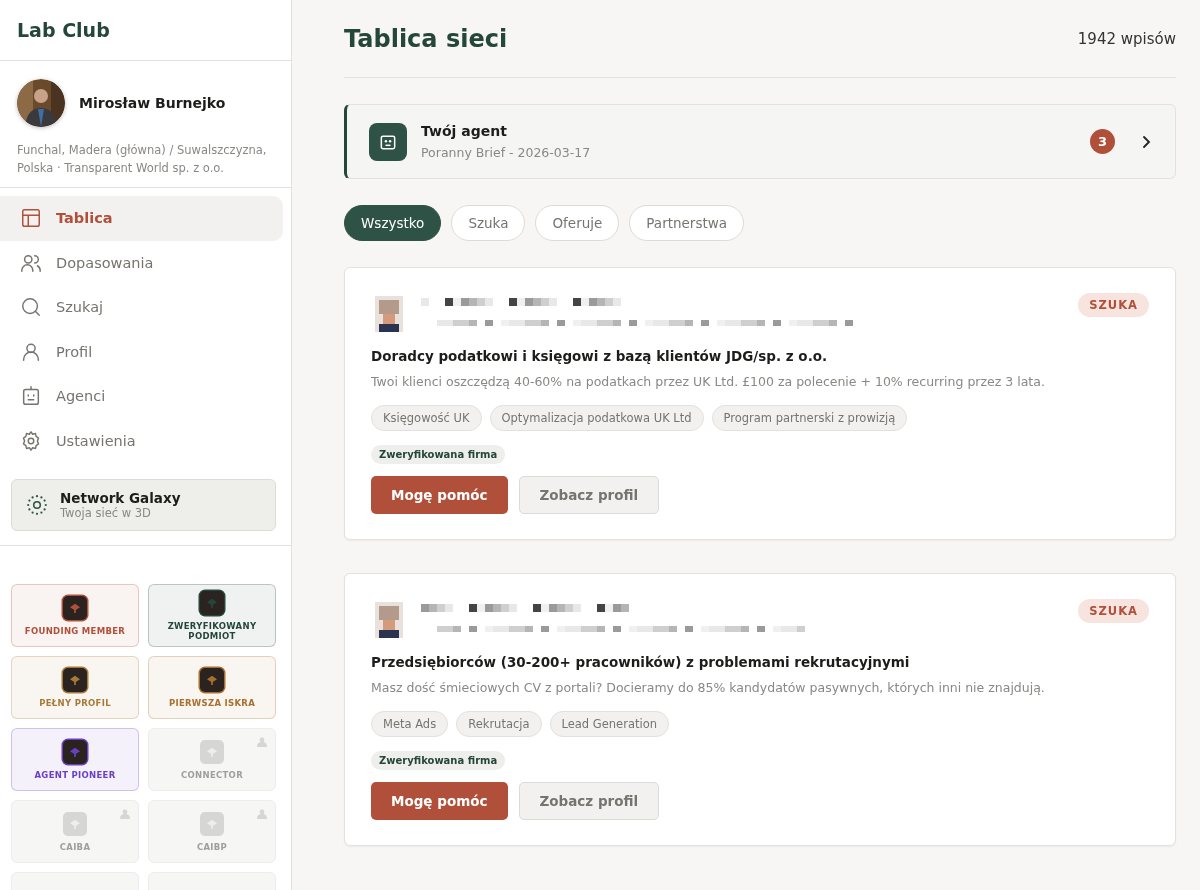 The width and height of the screenshot is (1200, 890). I want to click on galaxy-icon, so click(37, 505).